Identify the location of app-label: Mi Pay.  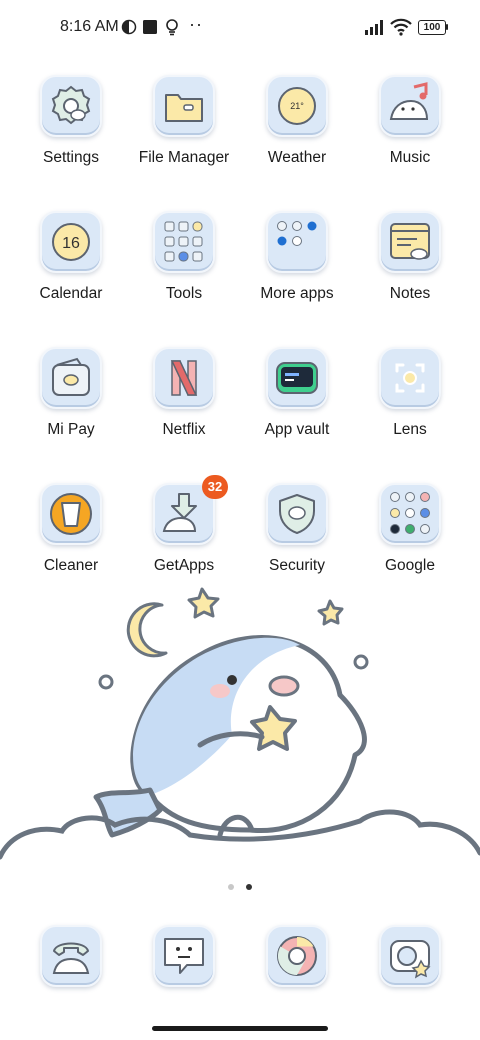
(71, 429).